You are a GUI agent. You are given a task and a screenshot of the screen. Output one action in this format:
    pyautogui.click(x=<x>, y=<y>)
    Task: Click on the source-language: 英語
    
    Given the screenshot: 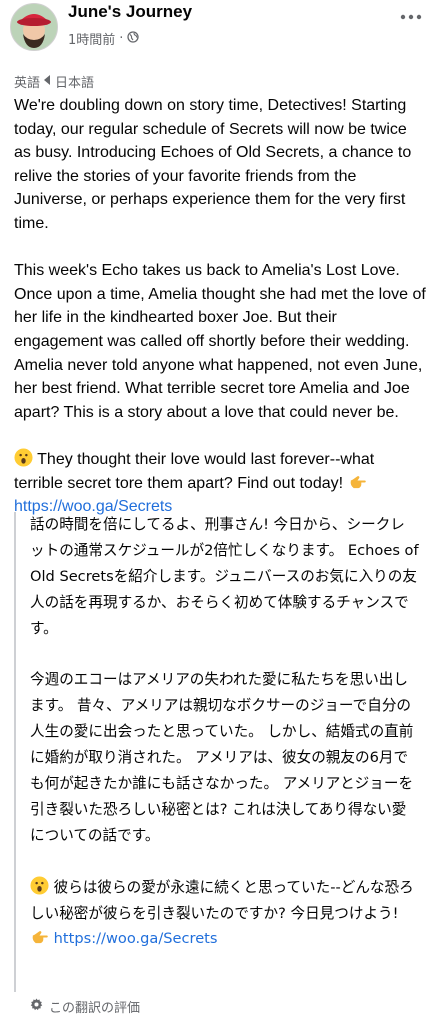 What is the action you would take?
    pyautogui.click(x=27, y=81)
    